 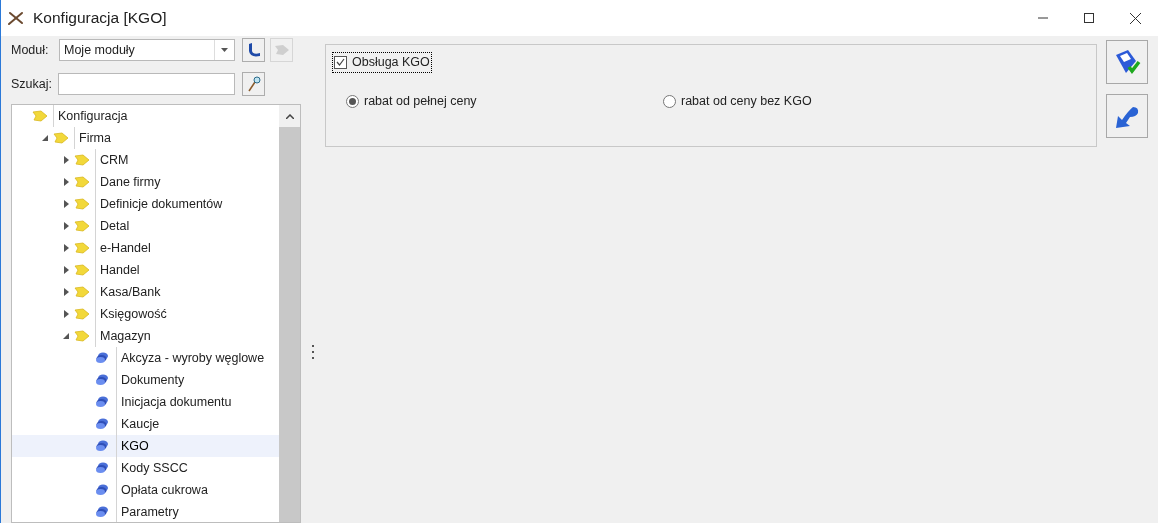 What do you see at coordinates (152, 468) in the screenshot?
I see `tree-label: Kody SSCC` at bounding box center [152, 468].